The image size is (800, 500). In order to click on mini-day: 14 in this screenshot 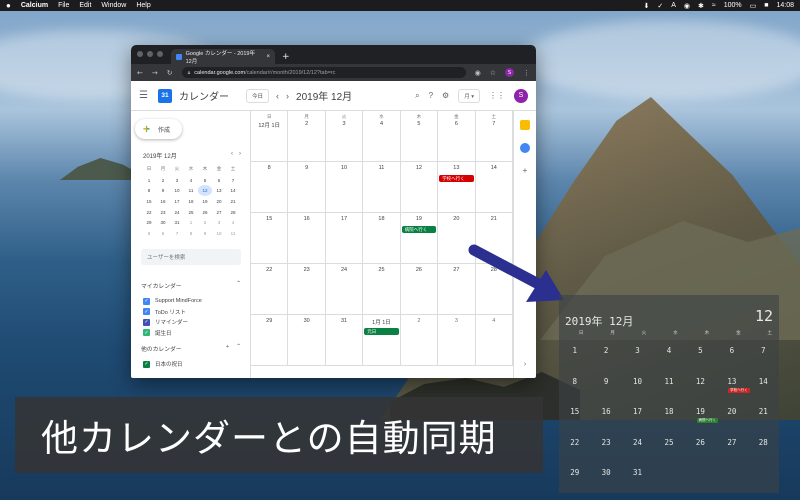, I will do `click(233, 190)`.